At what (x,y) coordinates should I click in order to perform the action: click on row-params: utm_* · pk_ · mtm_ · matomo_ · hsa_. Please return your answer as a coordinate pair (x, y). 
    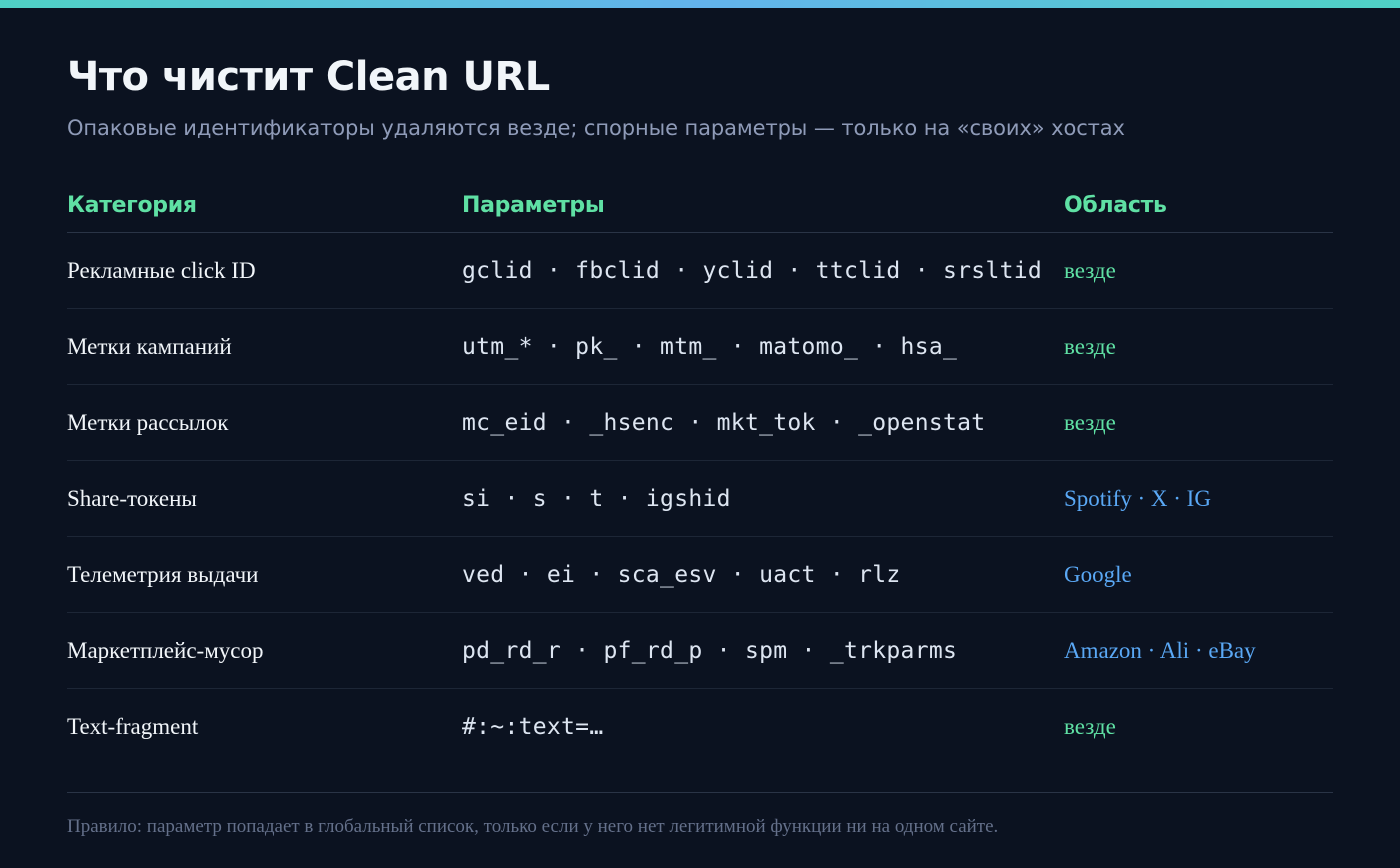
    Looking at the image, I should click on (710, 346).